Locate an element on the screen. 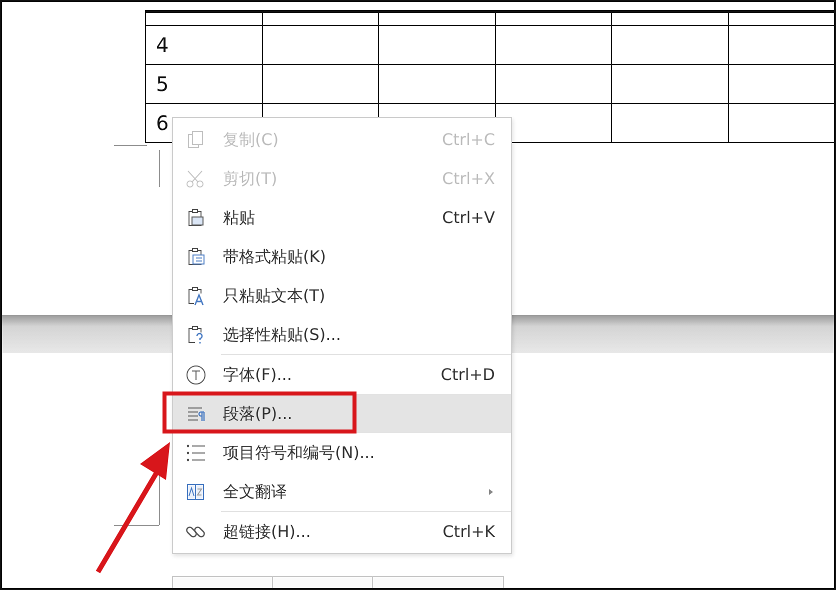  row-number: 5 is located at coordinates (162, 84).